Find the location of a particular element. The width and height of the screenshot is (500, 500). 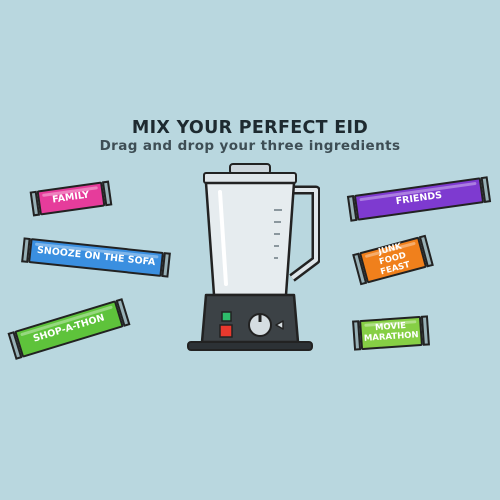

ingredient-junk-label: JUNK FOOD FEAST is located at coordinates (394, 259).